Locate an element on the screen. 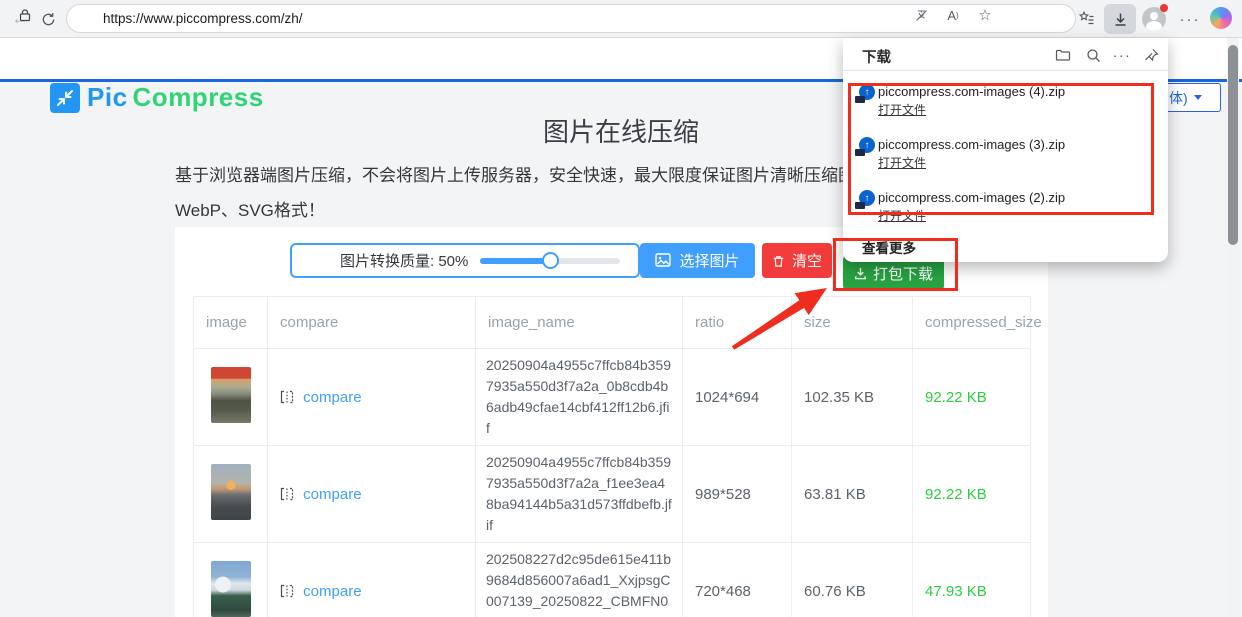 This screenshot has width=1242, height=617. col-image: image is located at coordinates (230, 322).